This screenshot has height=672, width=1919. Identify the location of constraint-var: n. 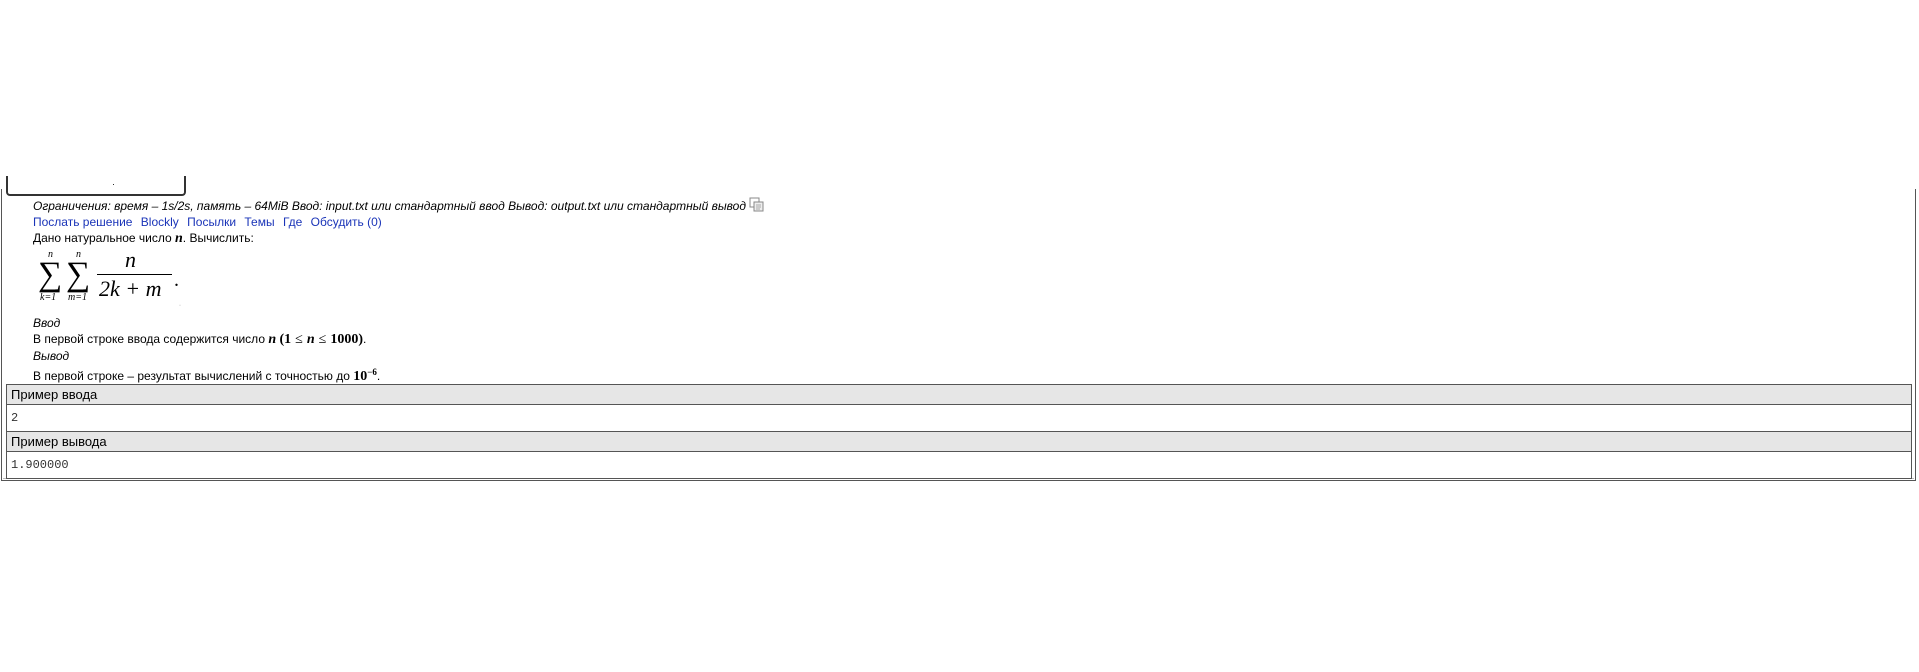
(310, 339).